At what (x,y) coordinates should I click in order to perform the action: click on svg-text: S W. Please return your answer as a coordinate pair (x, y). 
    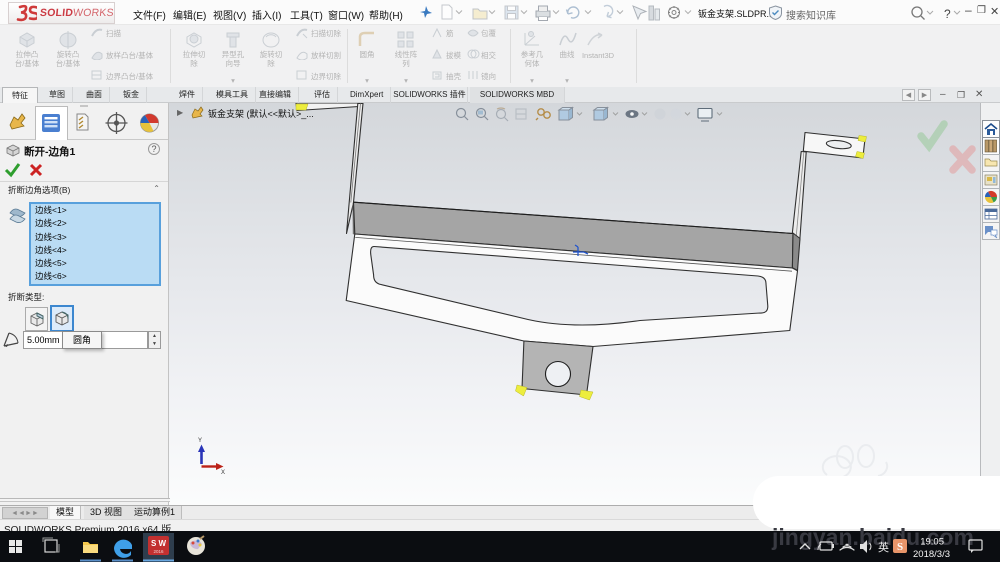
    Looking at the image, I should click on (159, 543).